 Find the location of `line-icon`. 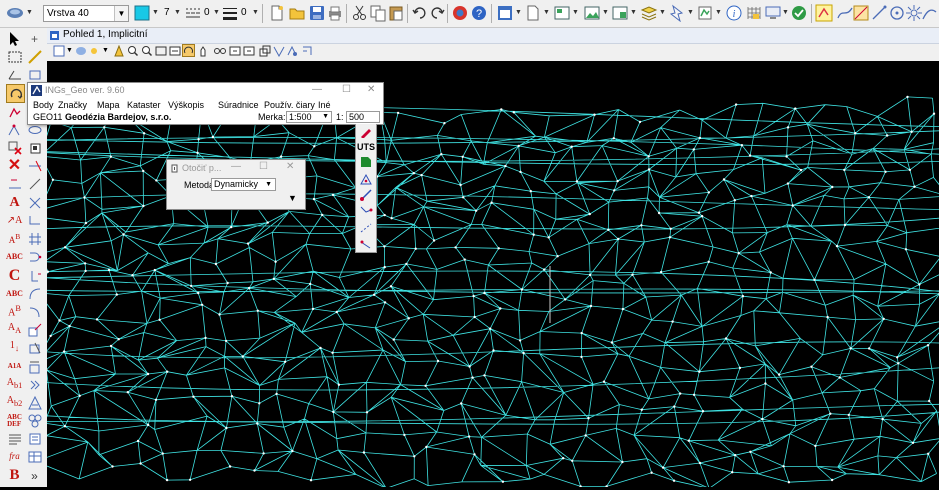

line-icon is located at coordinates (34, 183).